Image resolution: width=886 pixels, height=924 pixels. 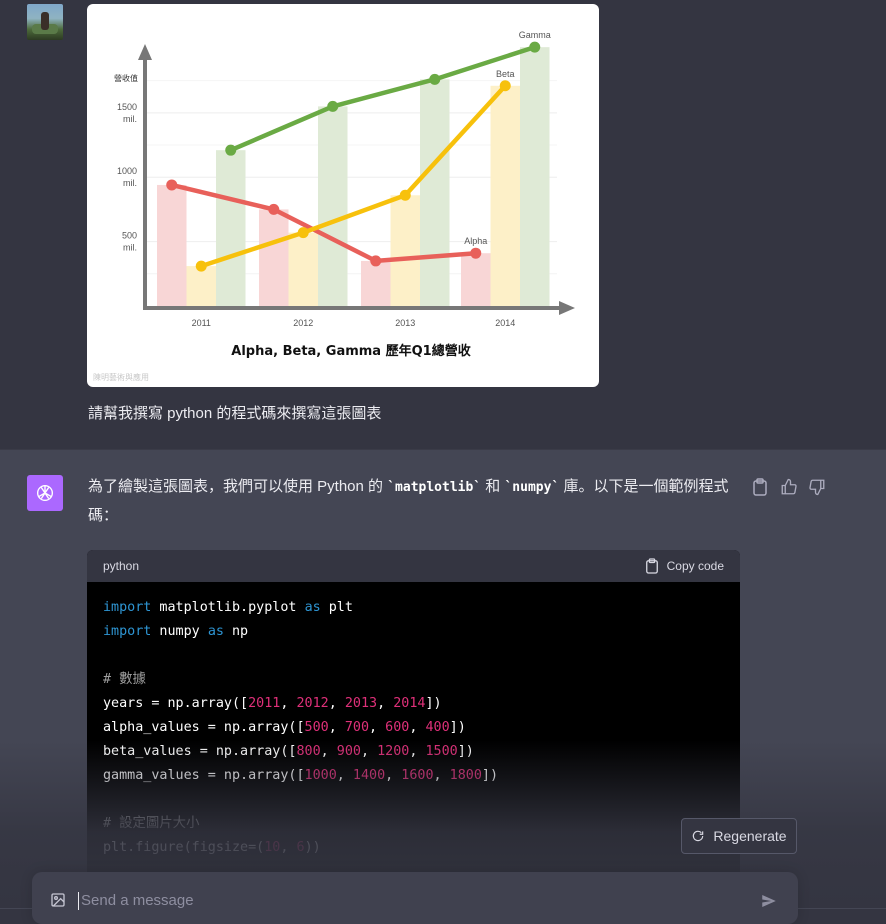 I want to click on regenerate-button: Regenerate, so click(x=739, y=836).